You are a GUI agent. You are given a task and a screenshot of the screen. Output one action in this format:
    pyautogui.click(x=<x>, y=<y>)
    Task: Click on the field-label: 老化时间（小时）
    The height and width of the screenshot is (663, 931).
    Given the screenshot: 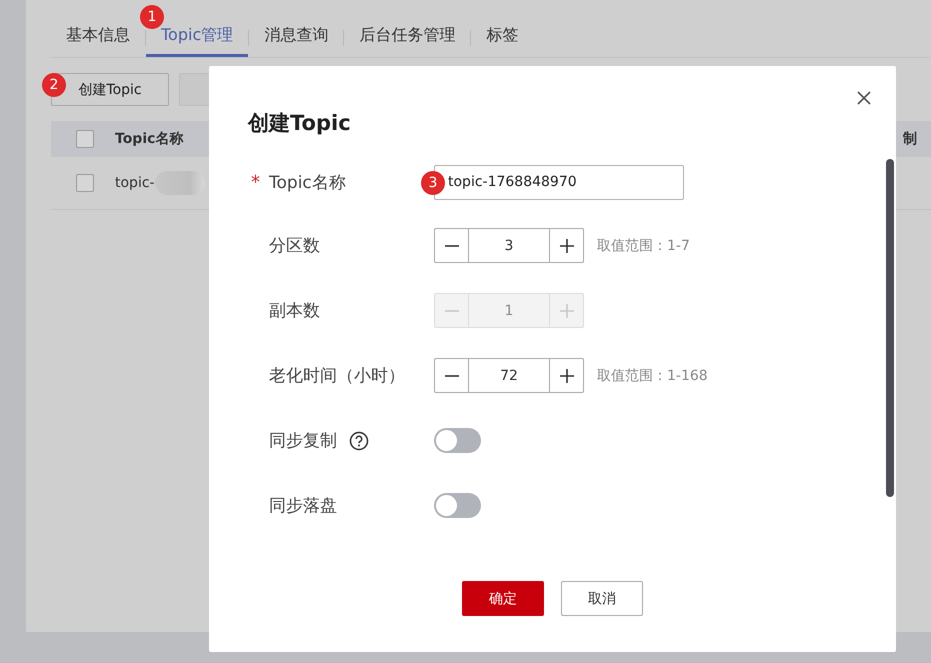 What is the action you would take?
    pyautogui.click(x=337, y=376)
    